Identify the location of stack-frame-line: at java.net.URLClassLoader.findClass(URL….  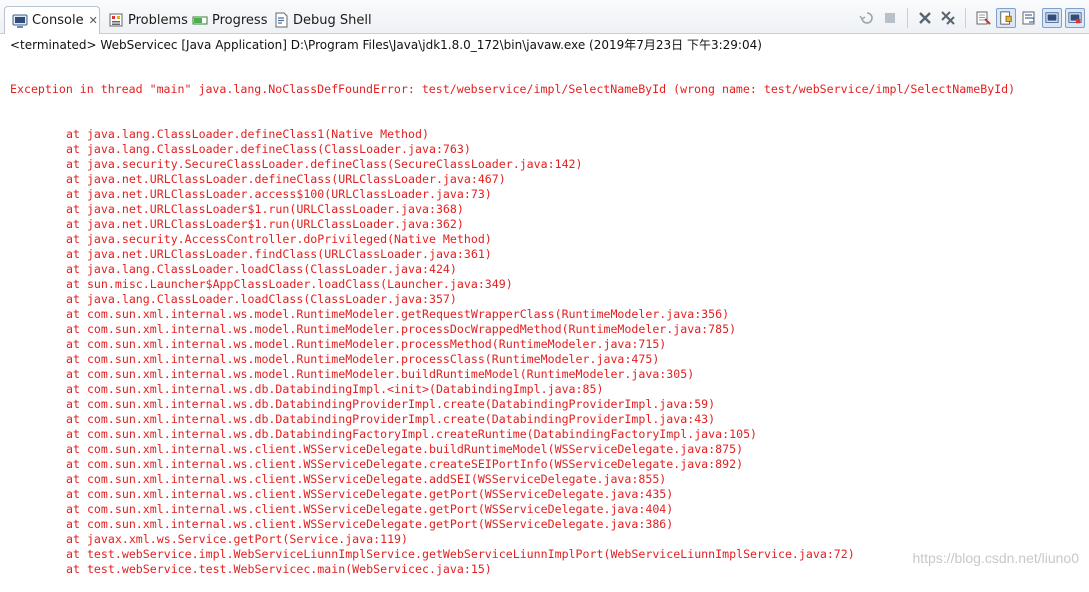
(549, 254).